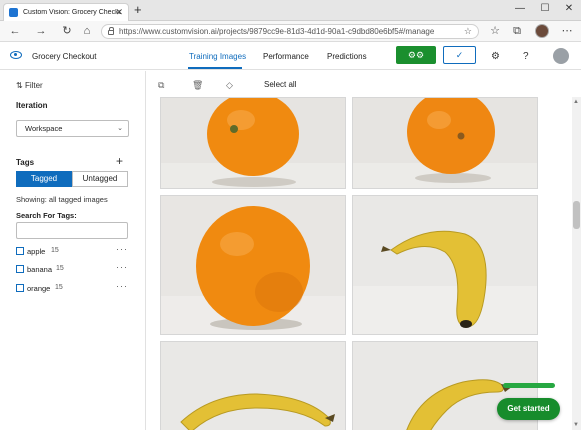 The width and height of the screenshot is (581, 430). Describe the element at coordinates (561, 56) in the screenshot. I see `user-avatar` at that location.